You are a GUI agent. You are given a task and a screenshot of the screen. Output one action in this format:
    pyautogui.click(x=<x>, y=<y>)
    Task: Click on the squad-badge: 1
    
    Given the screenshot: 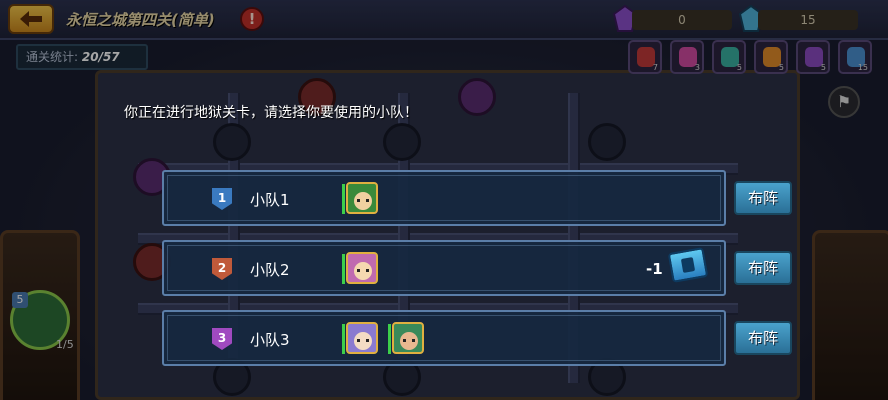 What is the action you would take?
    pyautogui.click(x=222, y=199)
    